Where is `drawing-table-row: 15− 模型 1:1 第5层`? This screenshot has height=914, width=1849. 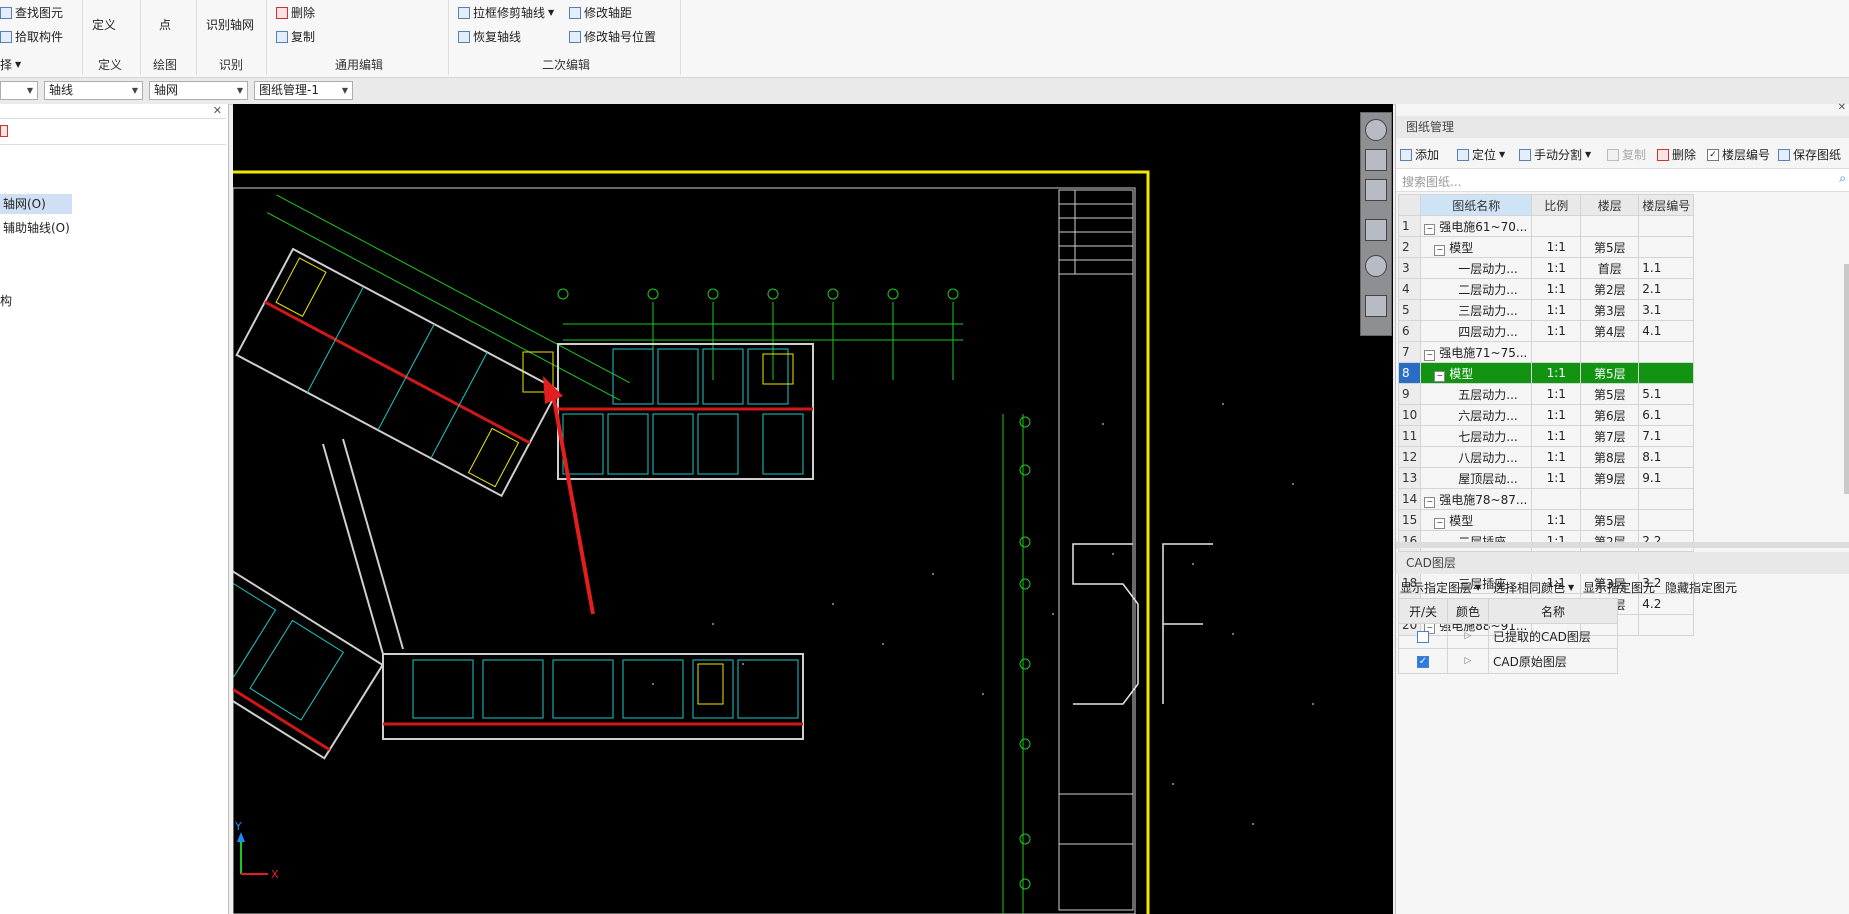 drawing-table-row: 15− 模型 1:1 第5层 is located at coordinates (1546, 520).